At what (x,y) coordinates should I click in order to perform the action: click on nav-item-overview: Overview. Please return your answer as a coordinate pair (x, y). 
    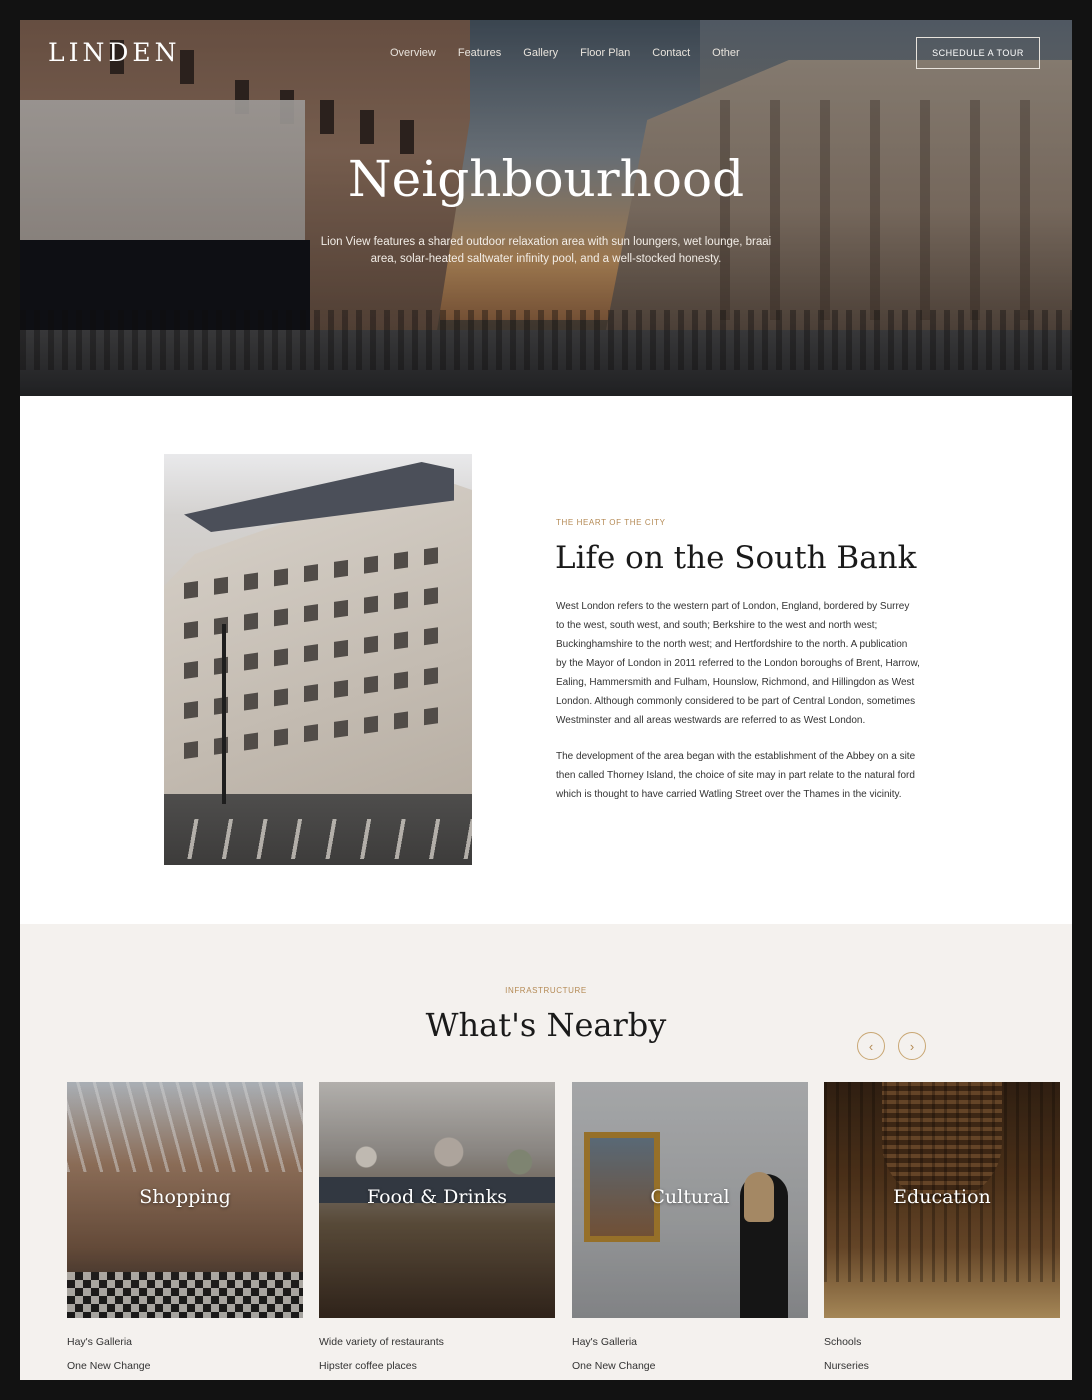
    Looking at the image, I should click on (413, 53).